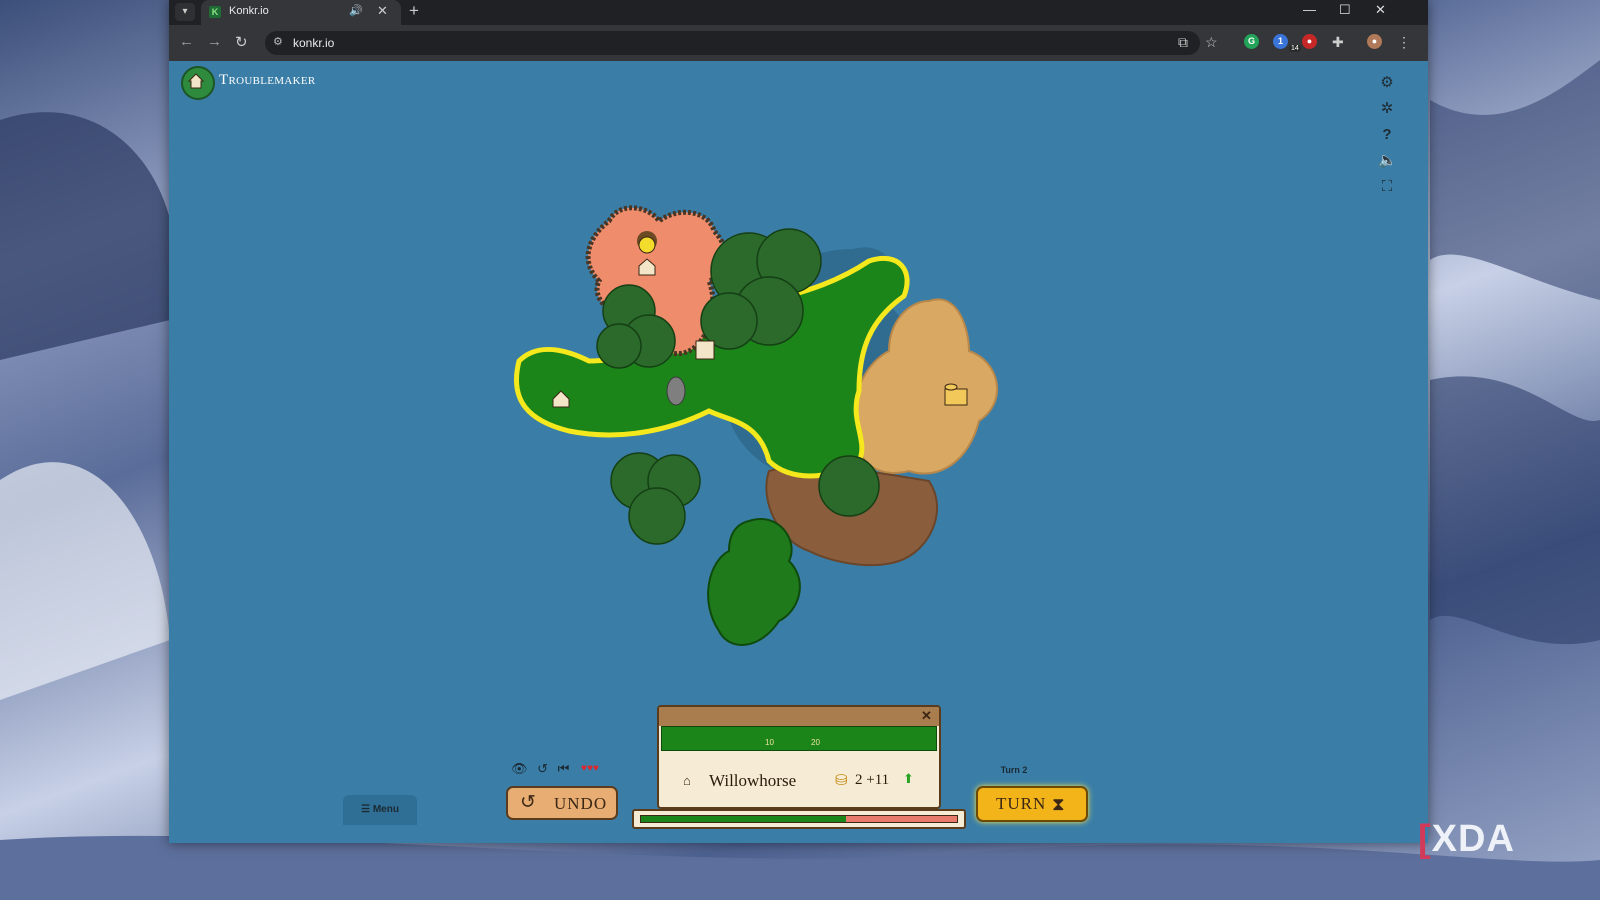 The height and width of the screenshot is (900, 1600). I want to click on tier-1-cost: 10, so click(769, 742).